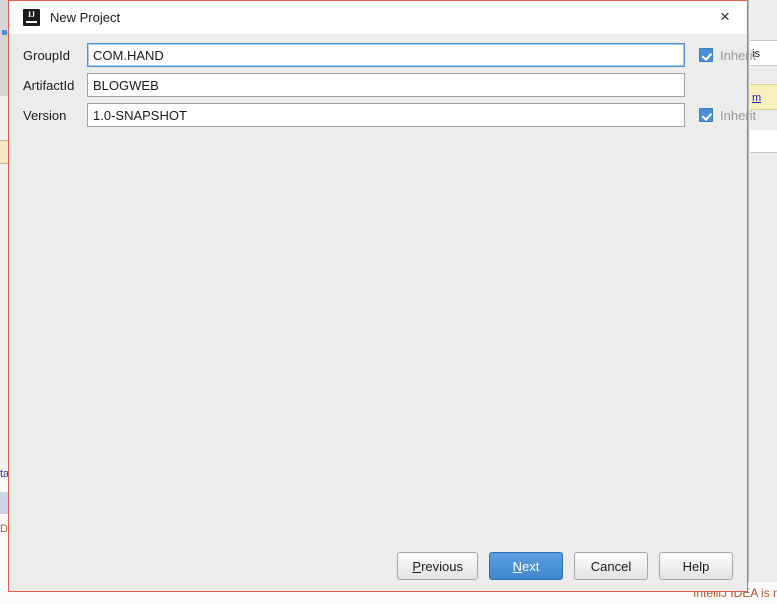 This screenshot has width=777, height=604. What do you see at coordinates (4, 503) in the screenshot?
I see `background-code-selection` at bounding box center [4, 503].